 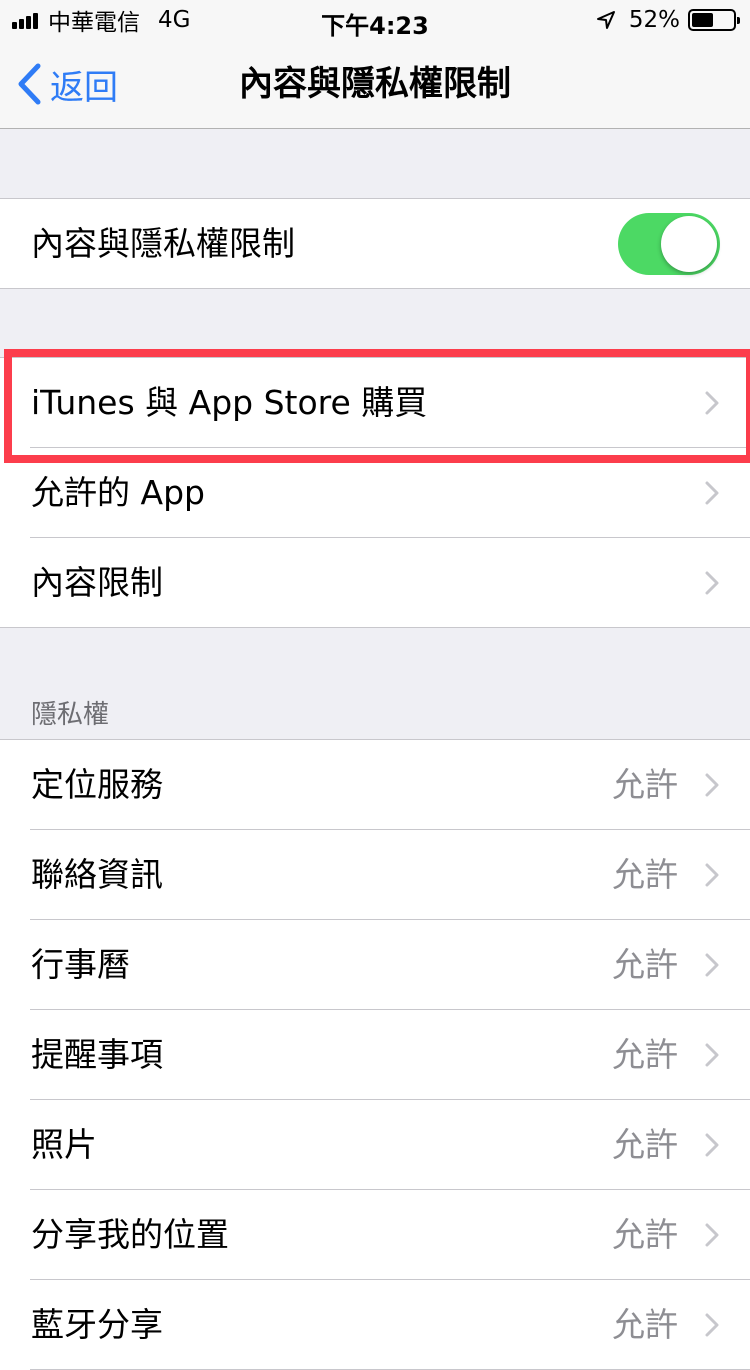 I want to click on row-label: 分享我的位置, so click(x=130, y=1234).